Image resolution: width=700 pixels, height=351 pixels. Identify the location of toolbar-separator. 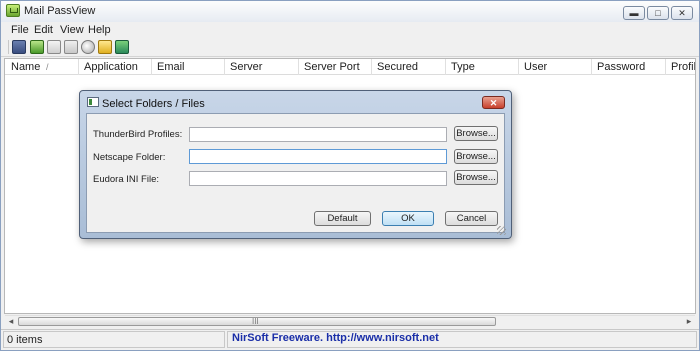
(8, 47).